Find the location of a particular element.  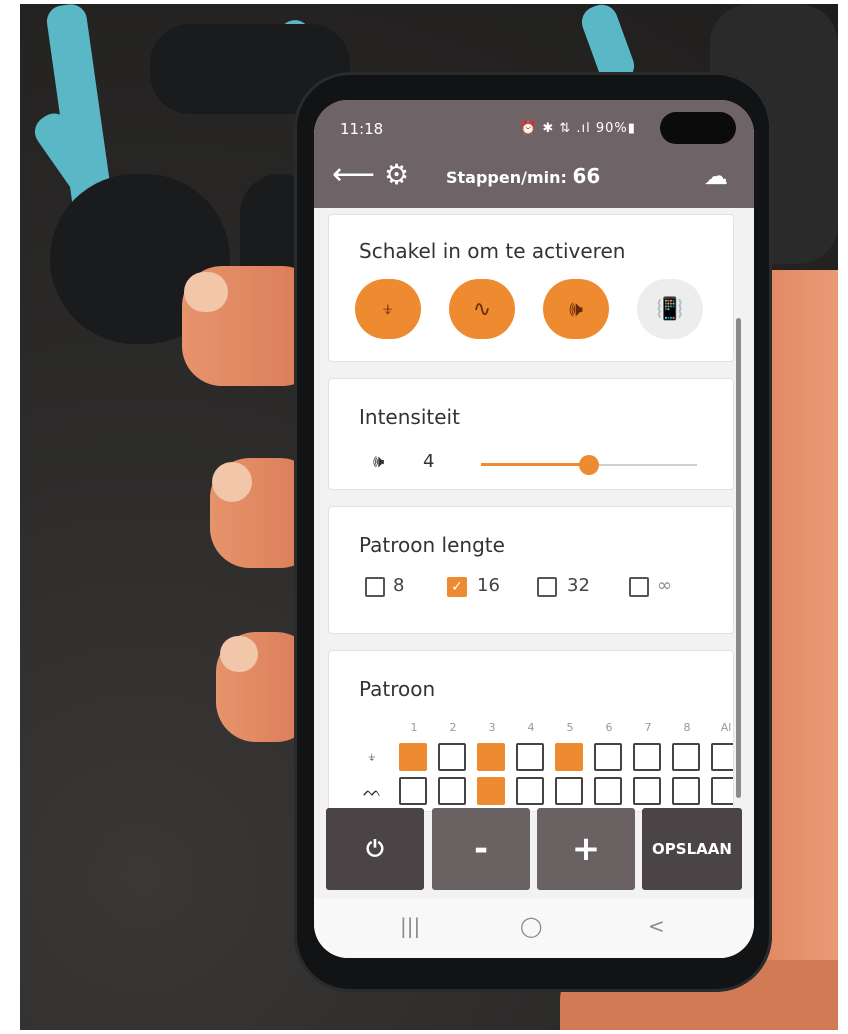

power-button: ⏻ is located at coordinates (375, 849).